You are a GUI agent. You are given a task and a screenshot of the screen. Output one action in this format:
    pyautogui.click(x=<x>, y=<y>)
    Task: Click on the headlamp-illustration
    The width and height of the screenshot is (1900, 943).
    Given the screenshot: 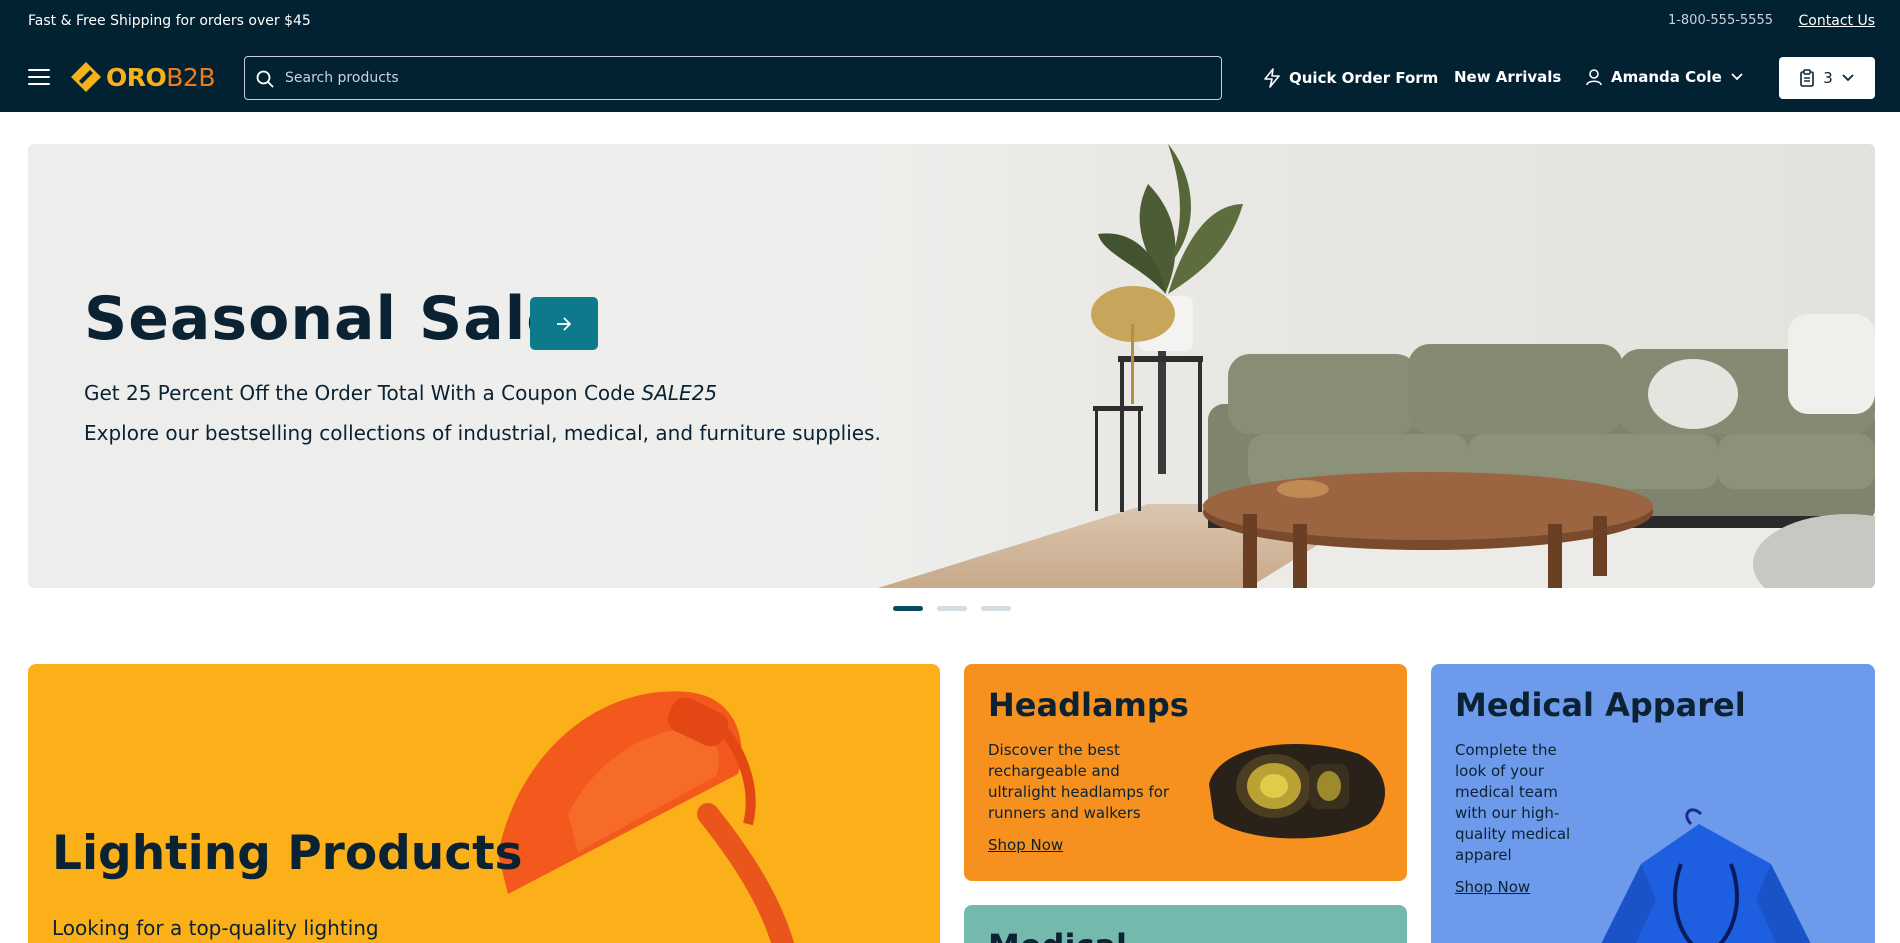 What is the action you would take?
    pyautogui.click(x=1297, y=791)
    